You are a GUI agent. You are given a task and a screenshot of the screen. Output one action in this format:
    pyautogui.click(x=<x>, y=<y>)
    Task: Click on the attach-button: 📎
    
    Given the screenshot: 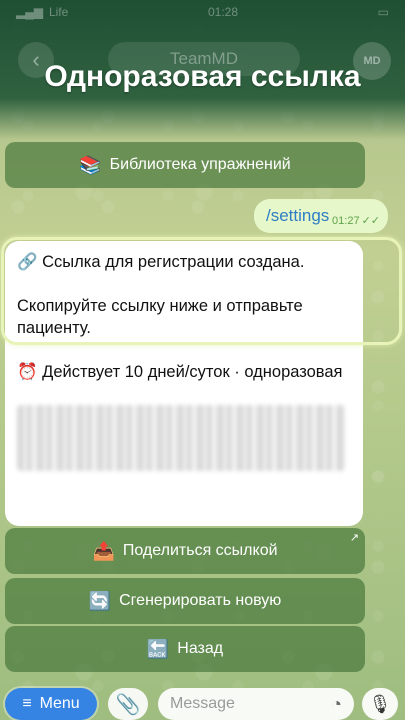 What is the action you would take?
    pyautogui.click(x=128, y=704)
    